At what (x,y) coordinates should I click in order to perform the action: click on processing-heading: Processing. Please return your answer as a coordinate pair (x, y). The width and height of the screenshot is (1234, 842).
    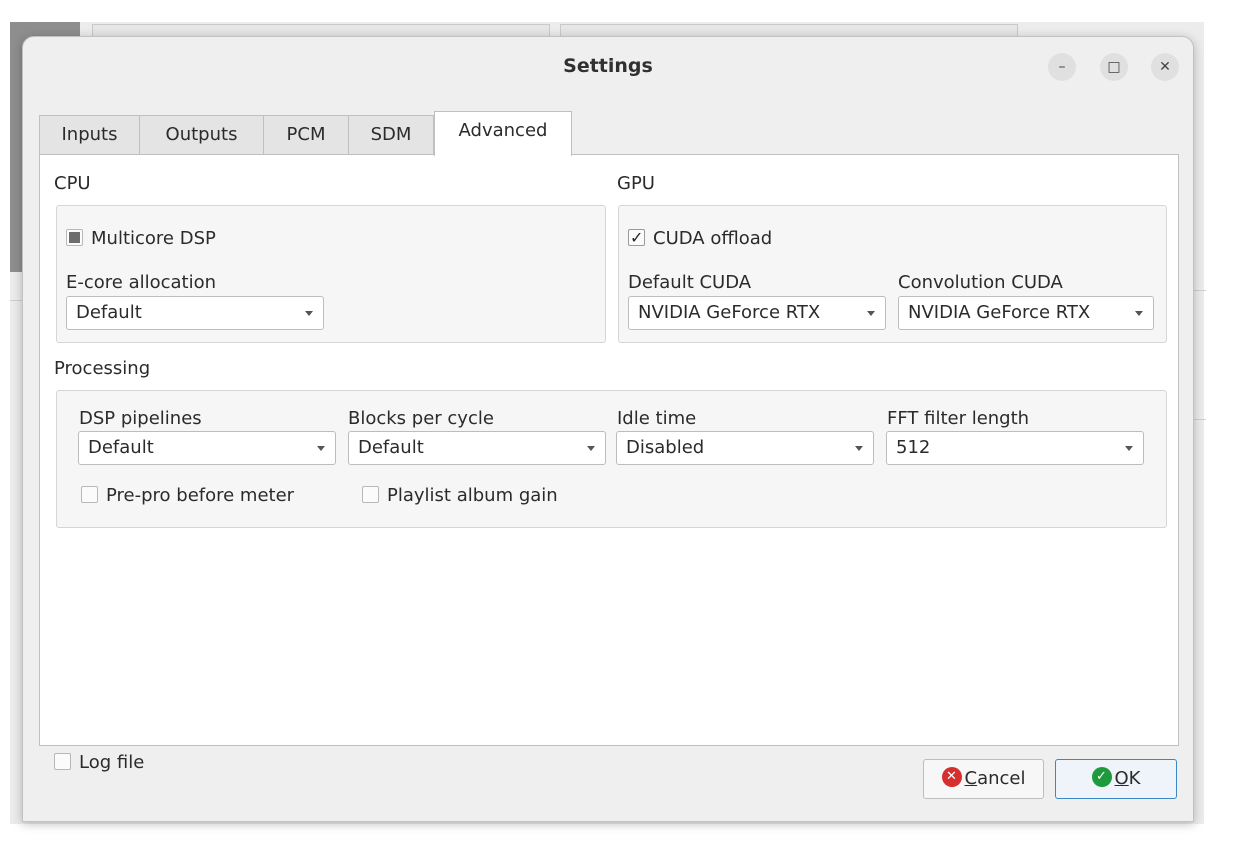
    Looking at the image, I should click on (102, 368).